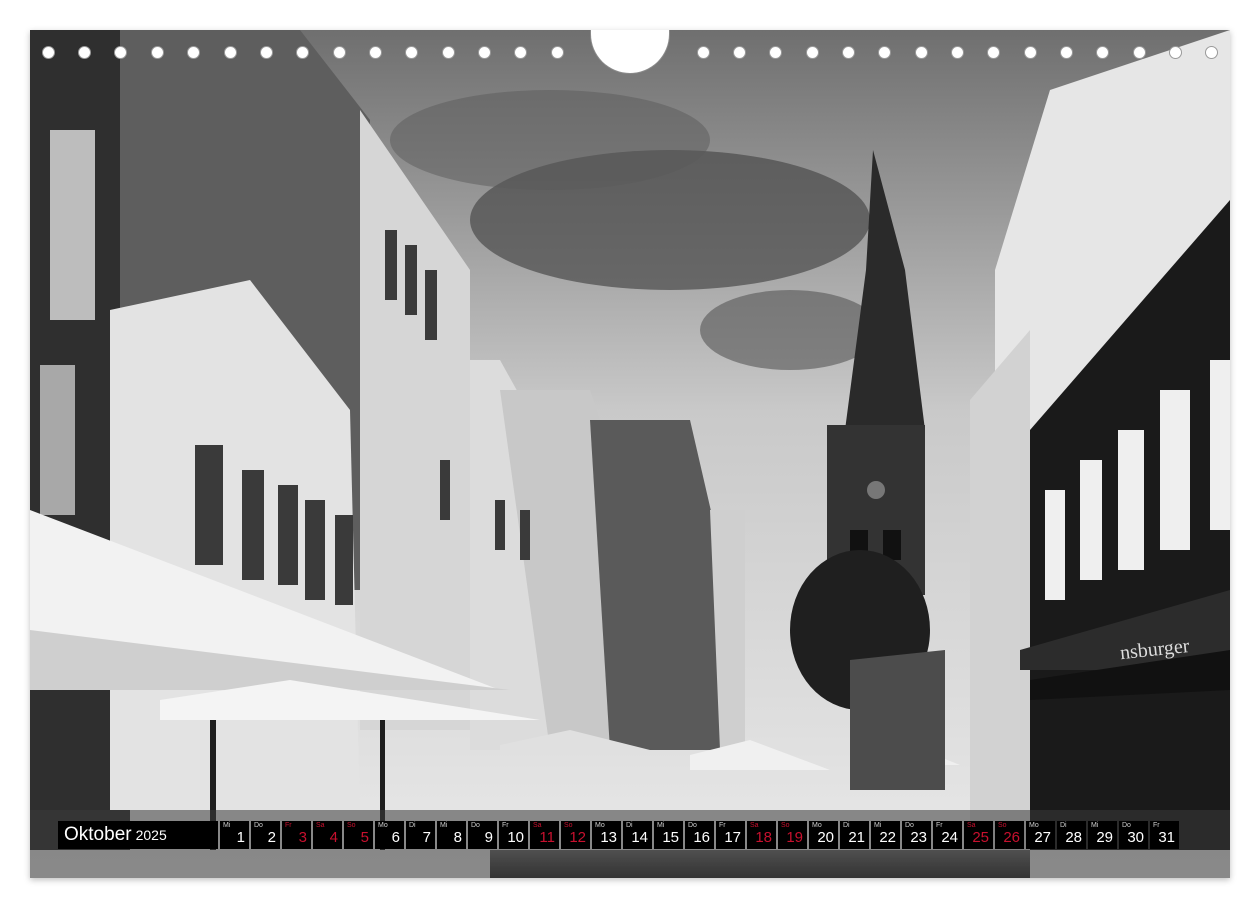 The height and width of the screenshot is (908, 1260). I want to click on year-label: 2025, so click(151, 835).